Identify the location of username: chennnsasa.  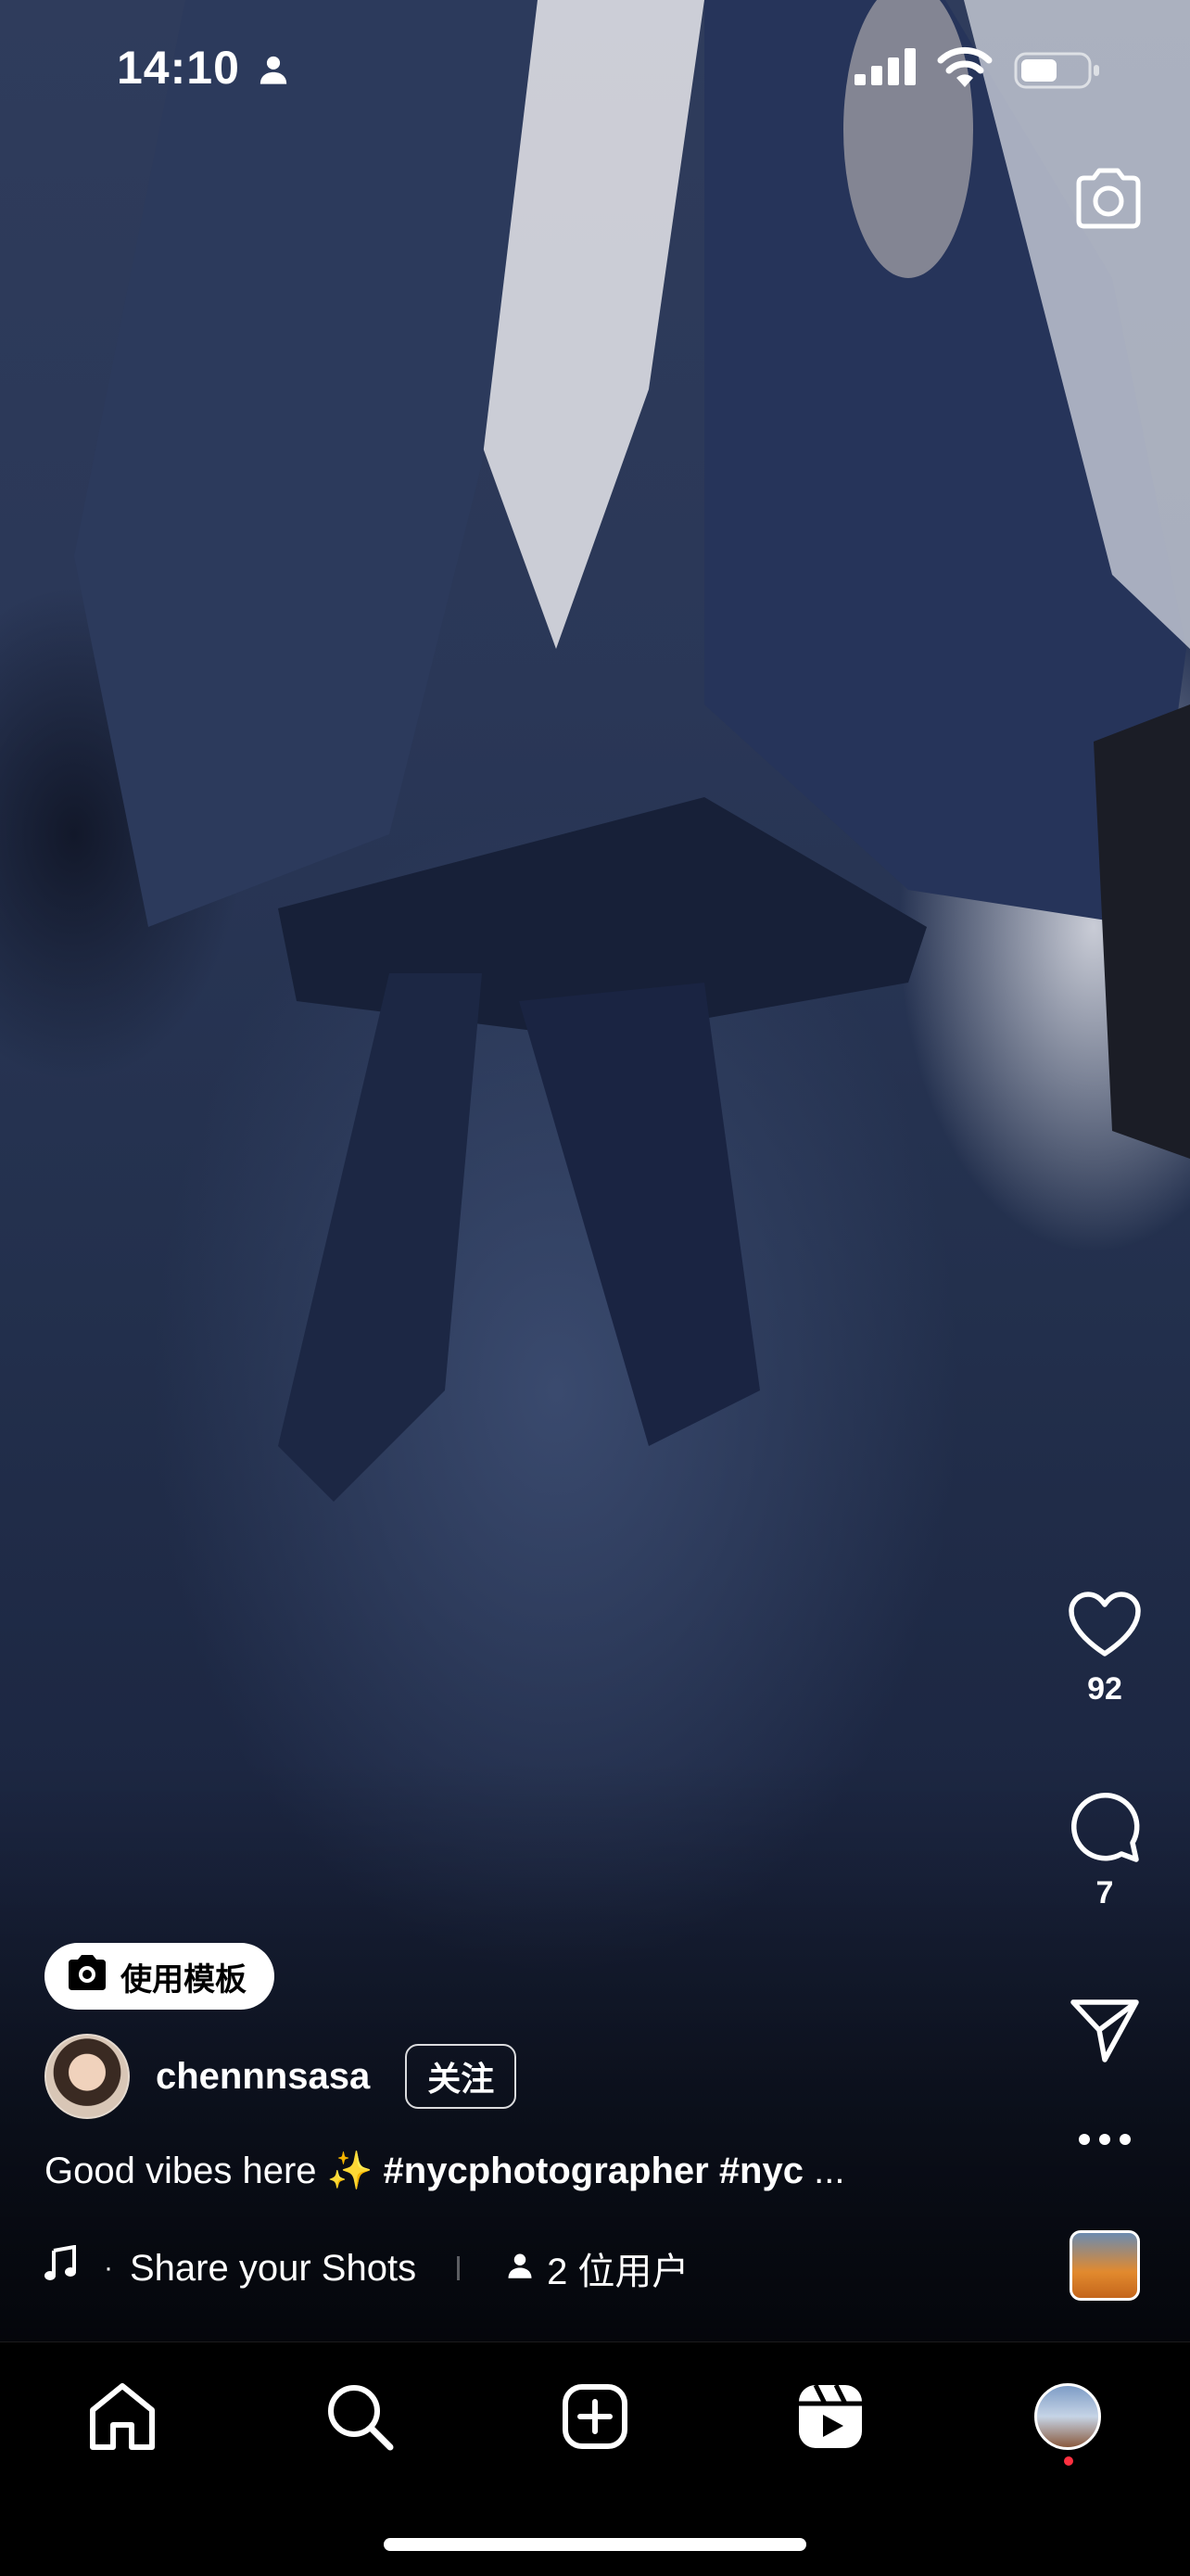
(263, 2077).